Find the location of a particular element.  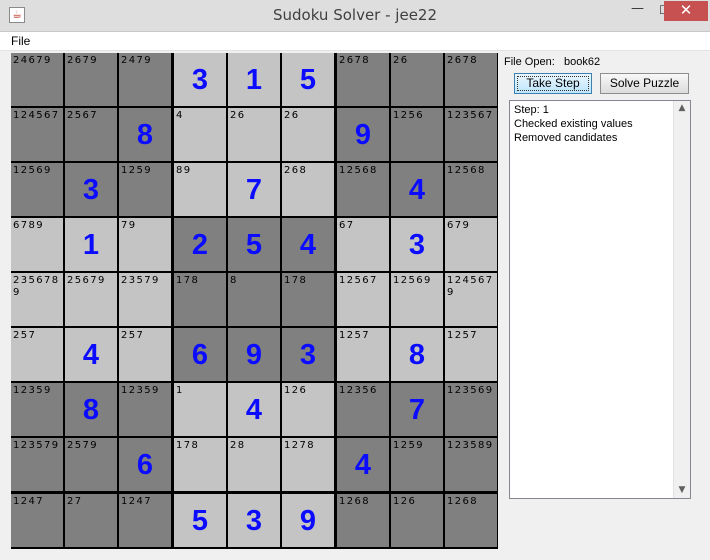

sudoku-cell: 25679 is located at coordinates (91, 299).